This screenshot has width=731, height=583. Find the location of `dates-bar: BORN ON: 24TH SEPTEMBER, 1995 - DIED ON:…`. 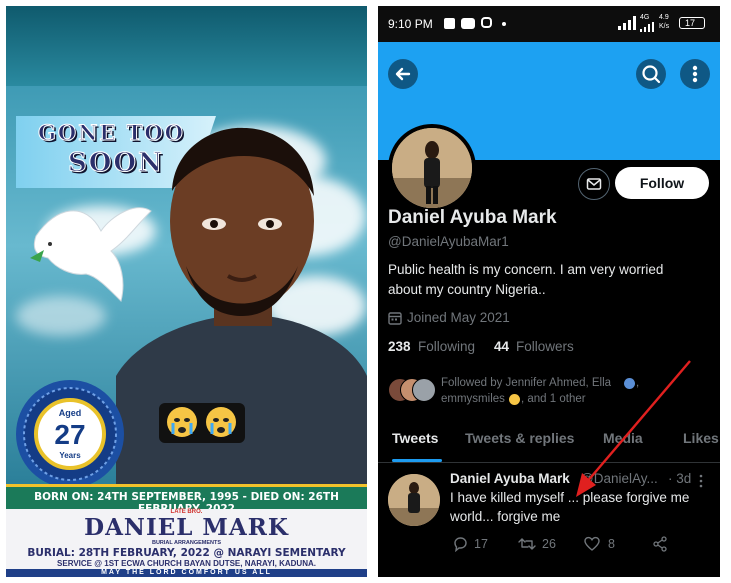

dates-bar: BORN ON: 24TH SEPTEMBER, 1995 - DIED ON:… is located at coordinates (186, 499).